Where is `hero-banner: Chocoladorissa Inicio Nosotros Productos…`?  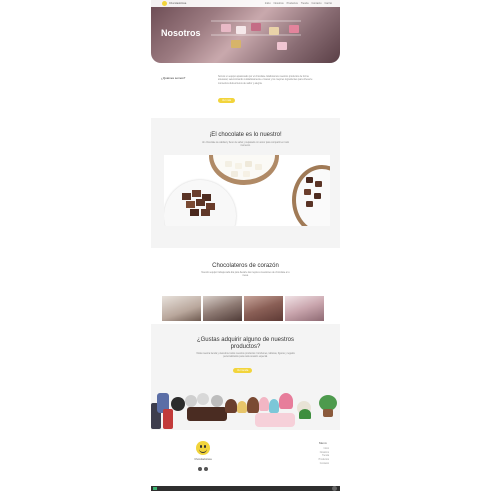
hero-banner: Chocoladorissa Inicio Nosotros Productos… is located at coordinates (245, 31).